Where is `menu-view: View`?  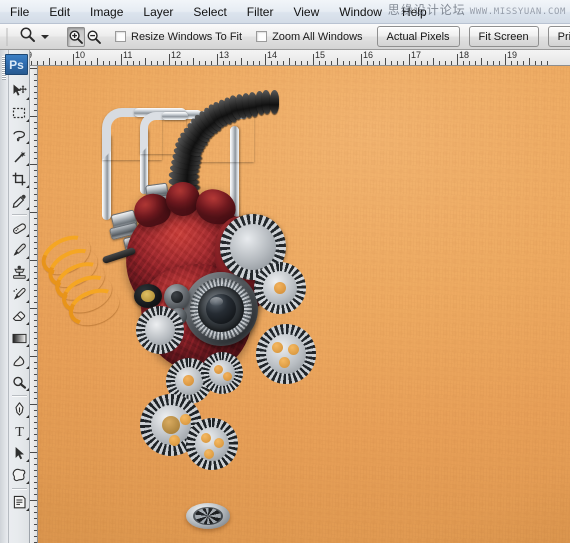 menu-view: View is located at coordinates (306, 12).